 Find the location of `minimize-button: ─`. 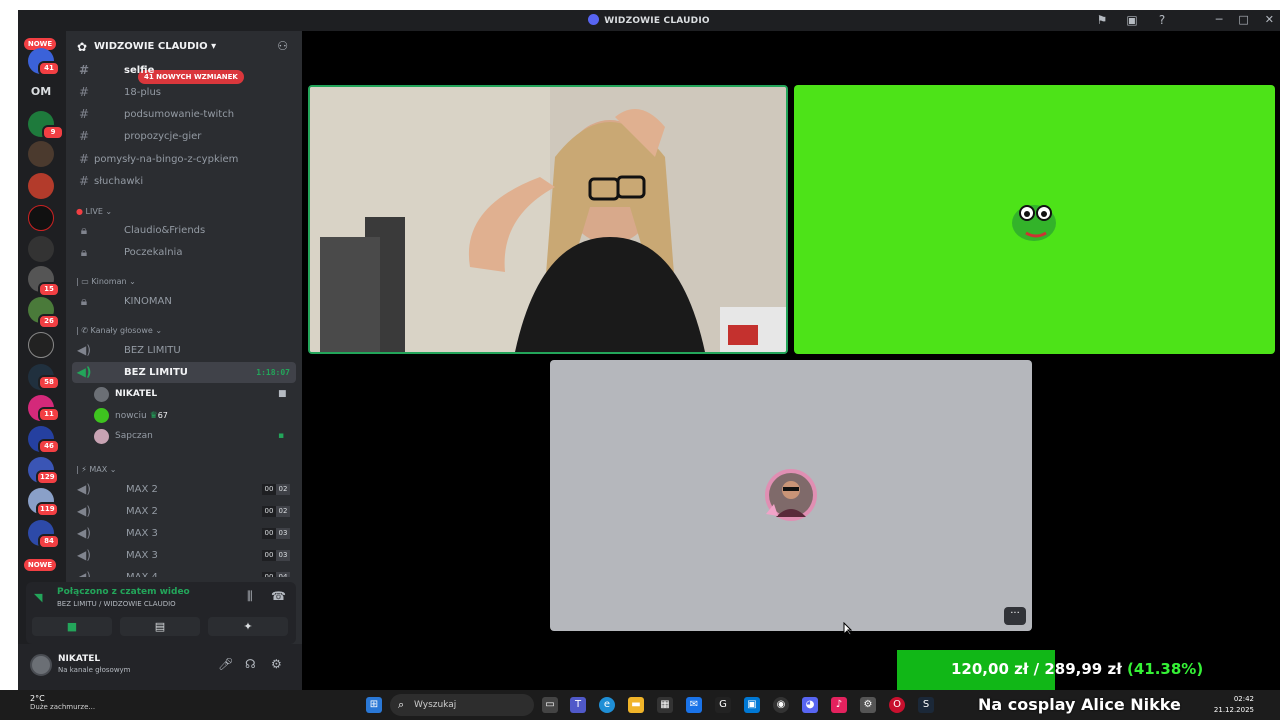

minimize-button: ─ is located at coordinates (1219, 19).